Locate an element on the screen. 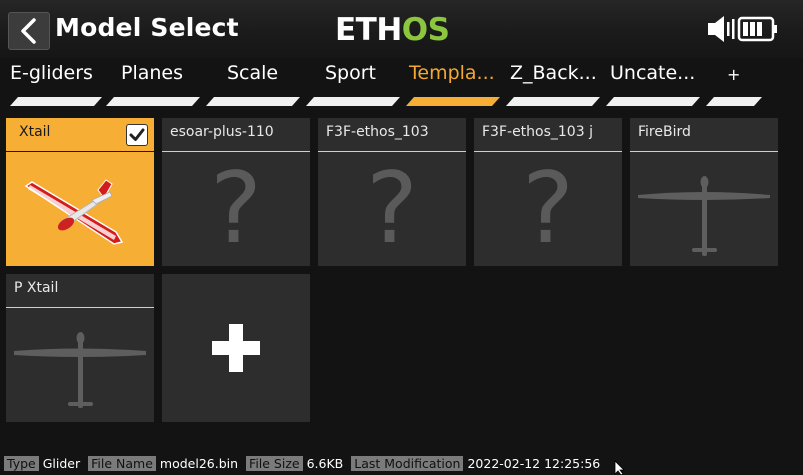 The image size is (803, 475). model-card-esoar-plus-110: esoar-plus-110 ? is located at coordinates (236, 192).